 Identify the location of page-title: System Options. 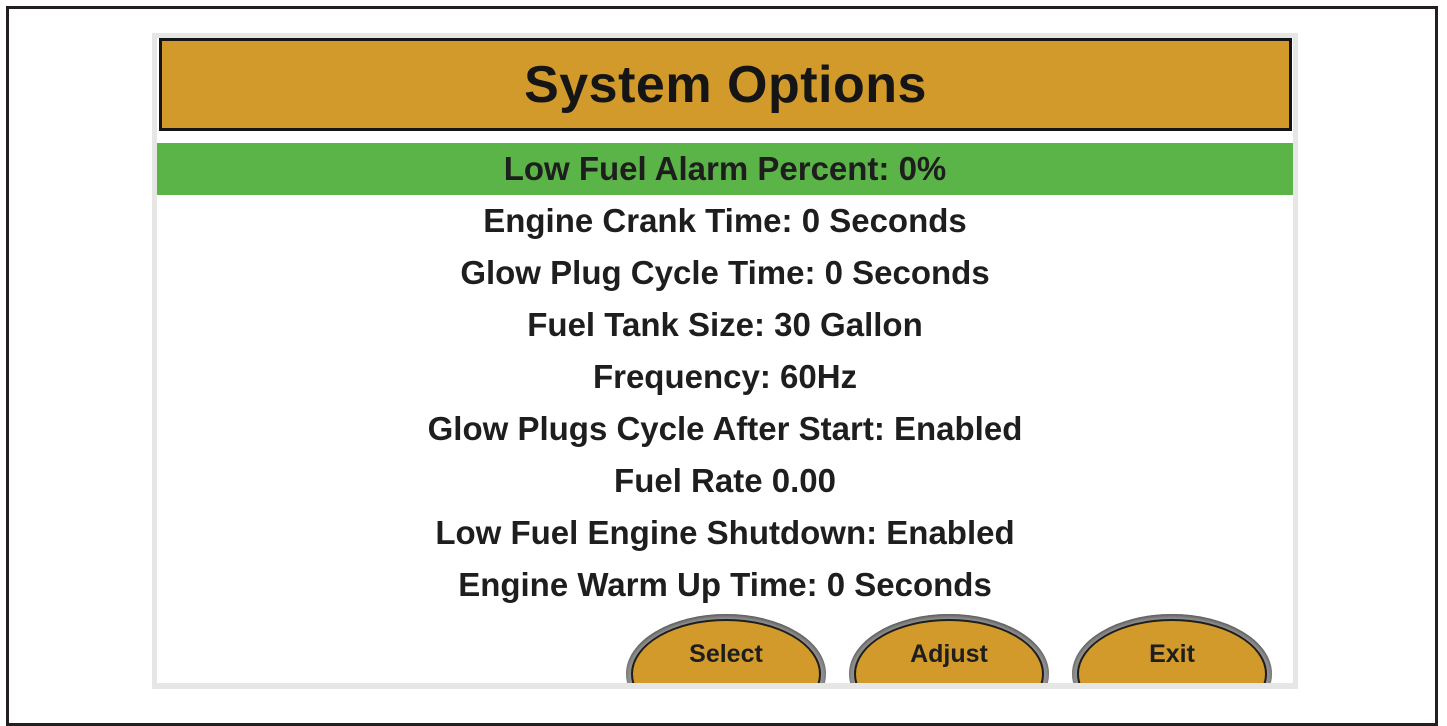
(725, 84).